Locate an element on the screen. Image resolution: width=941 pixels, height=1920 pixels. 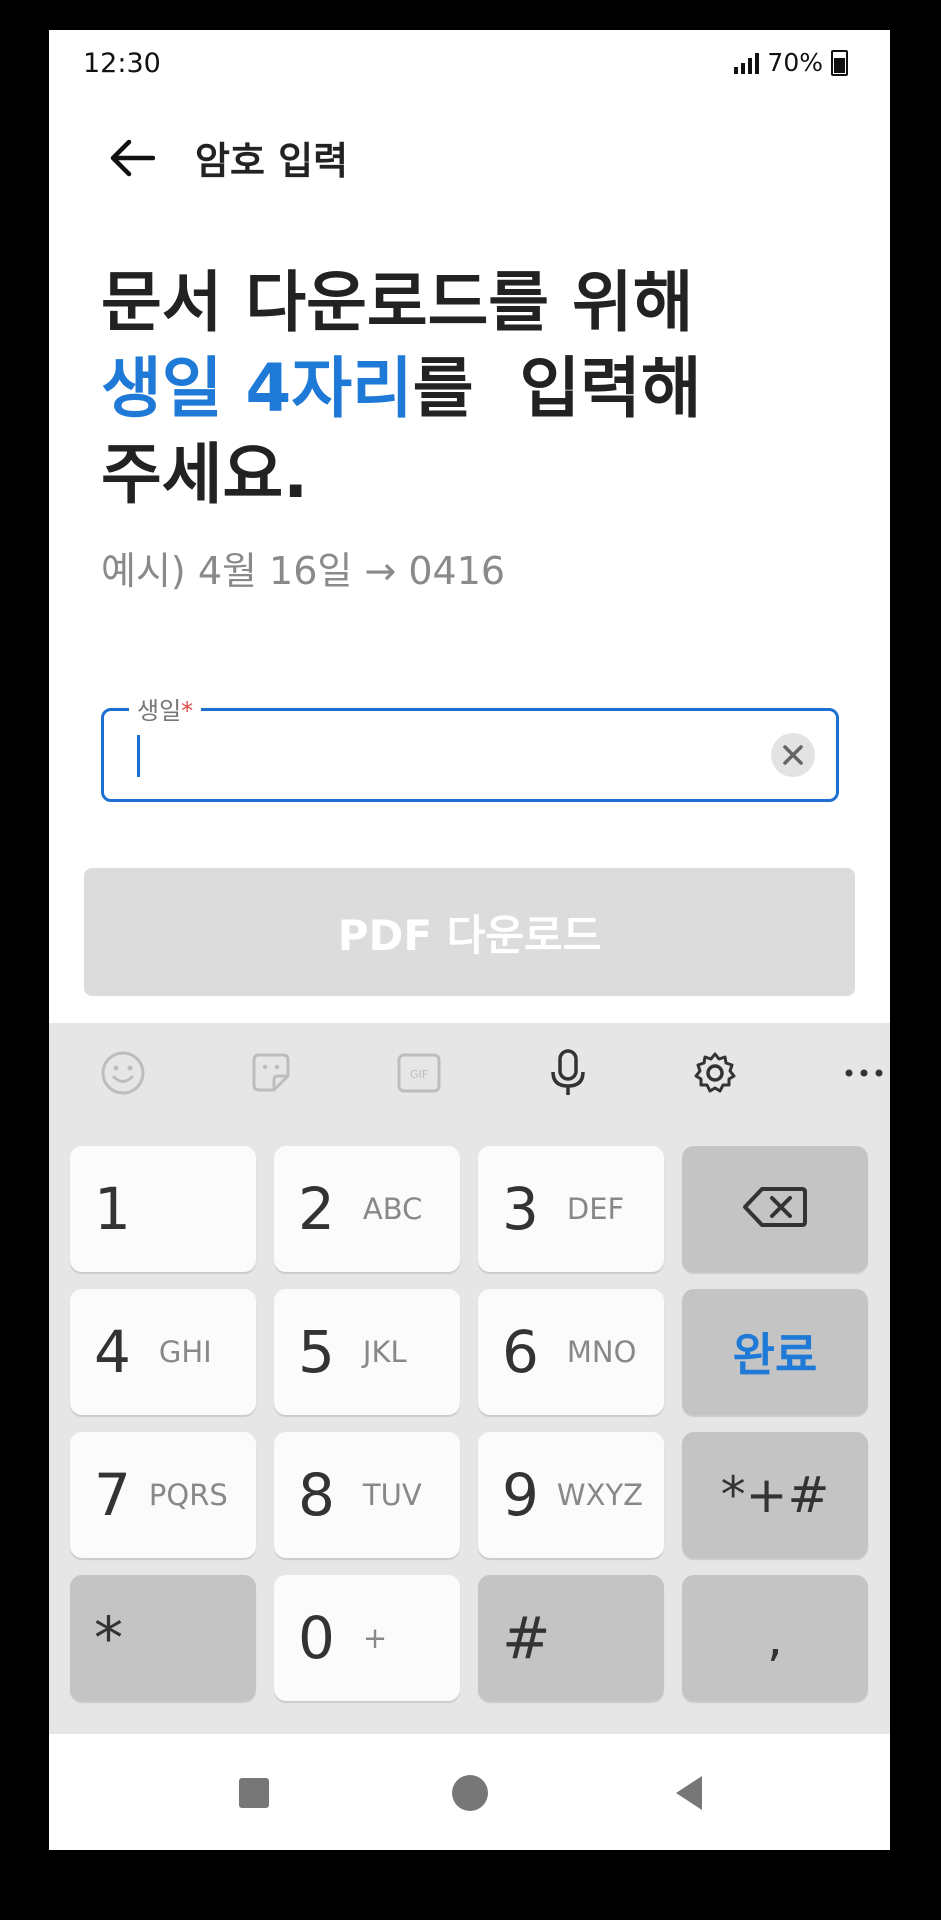
headline-line-3: 주세요. is located at coordinates (205, 474).